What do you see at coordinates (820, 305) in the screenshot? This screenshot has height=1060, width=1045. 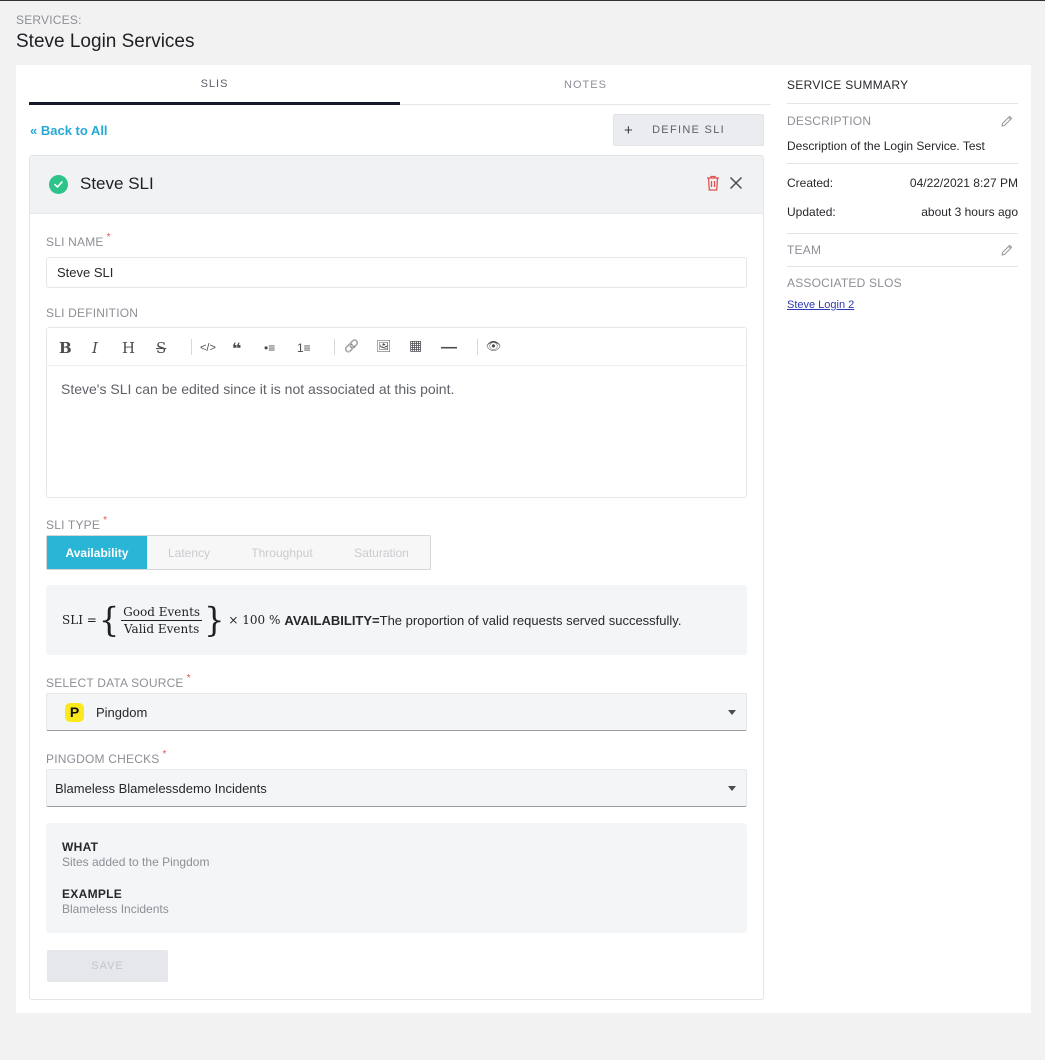 I see `associated-slo-link: Steve Login 2` at bounding box center [820, 305].